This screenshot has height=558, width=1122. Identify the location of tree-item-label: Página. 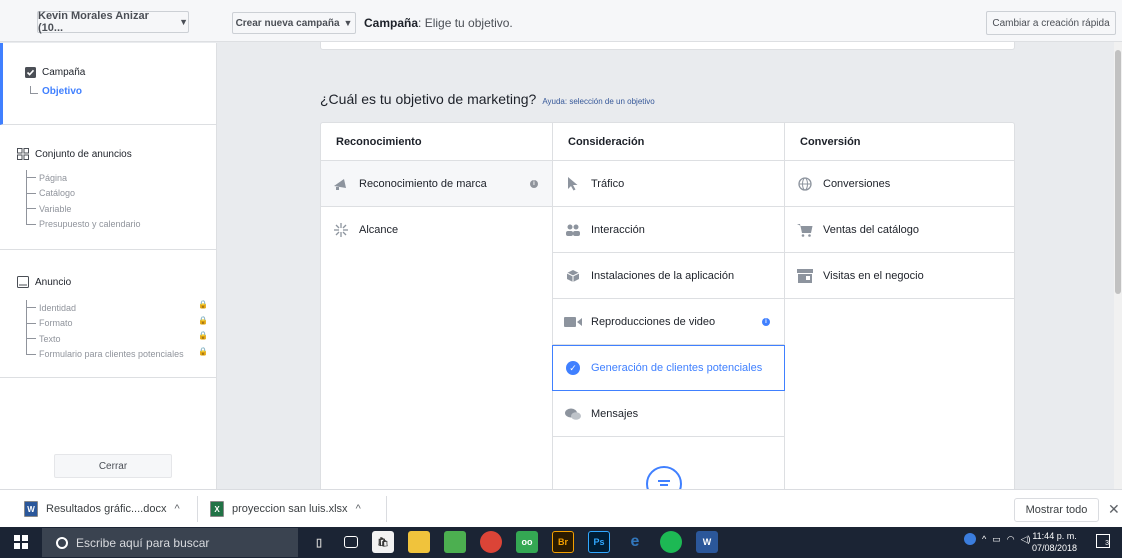
(53, 177).